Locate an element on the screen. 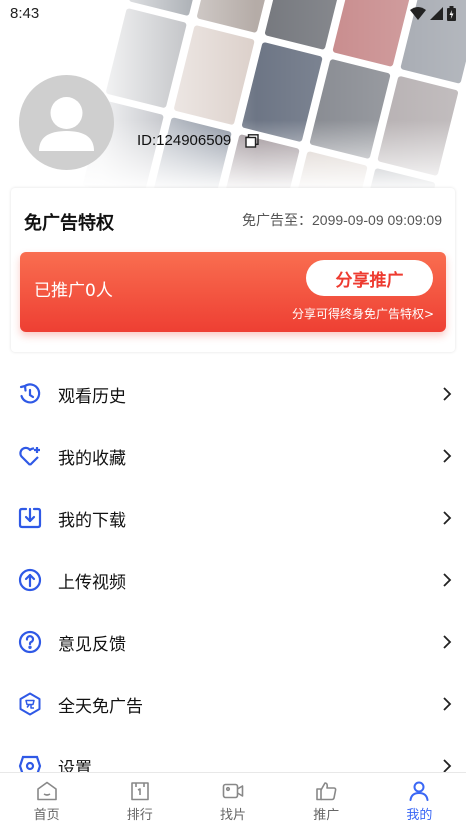 Image resolution: width=466 pixels, height=828 pixels. nav-label: 推广 is located at coordinates (326, 815).